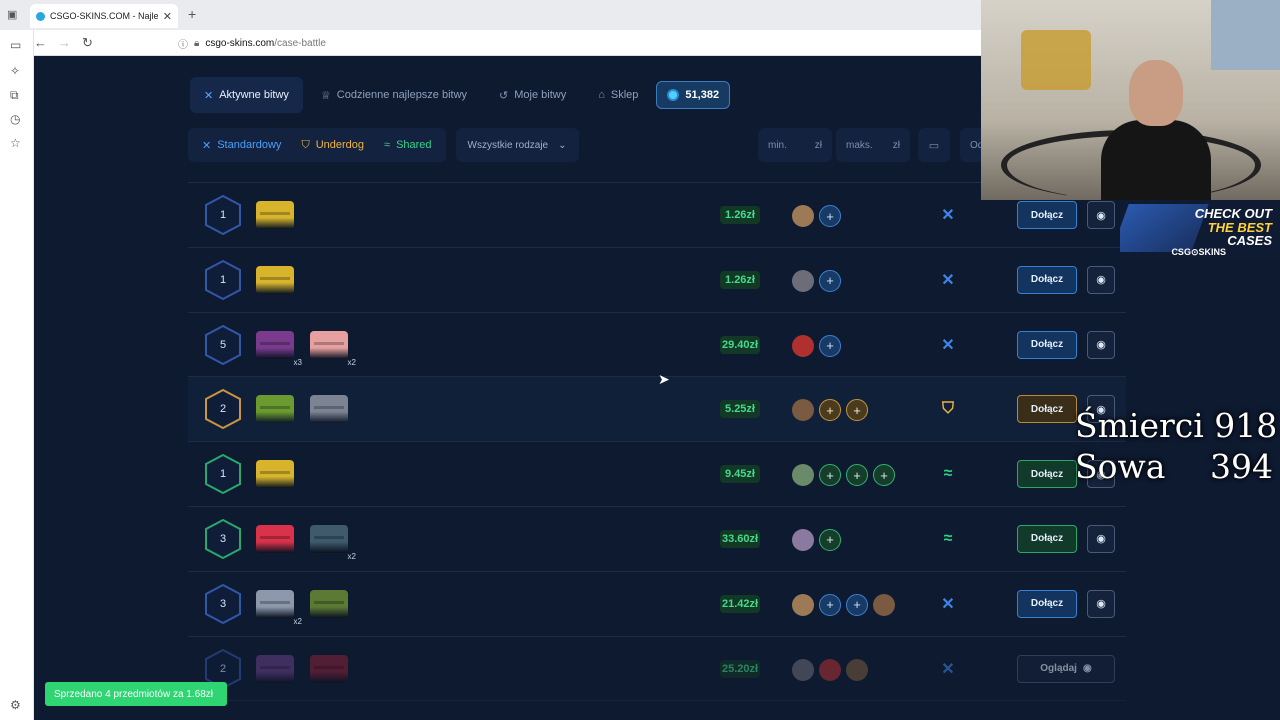 Image resolution: width=1280 pixels, height=720 pixels. What do you see at coordinates (192, 14) in the screenshot?
I see `new-tab-icon: +` at bounding box center [192, 14].